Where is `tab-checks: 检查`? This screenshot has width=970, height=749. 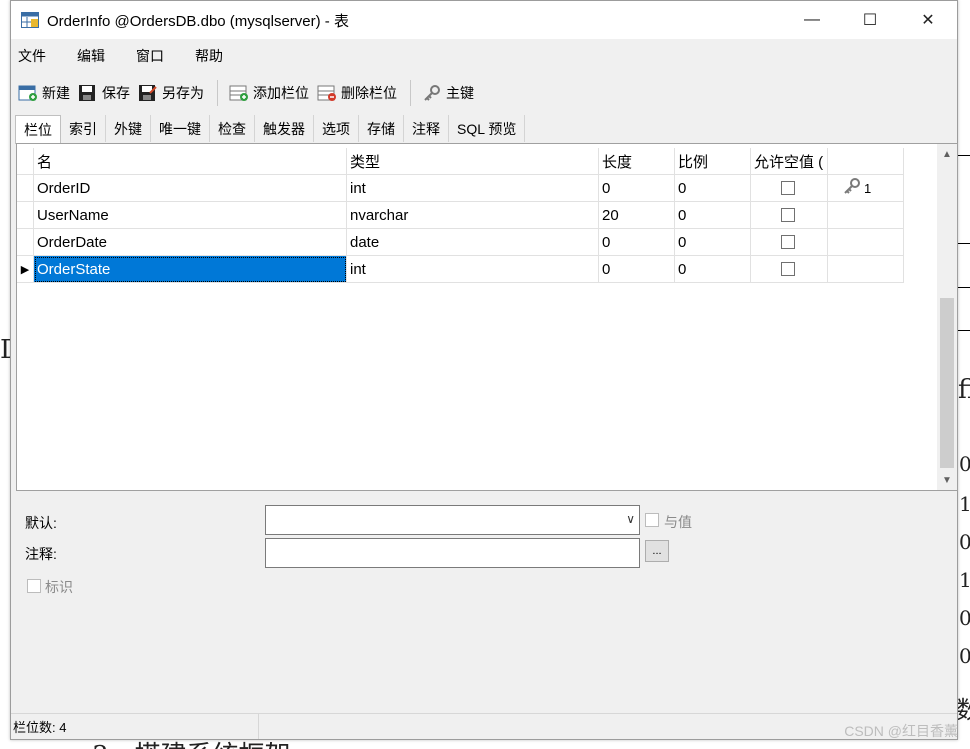 tab-checks: 检查 is located at coordinates (232, 128).